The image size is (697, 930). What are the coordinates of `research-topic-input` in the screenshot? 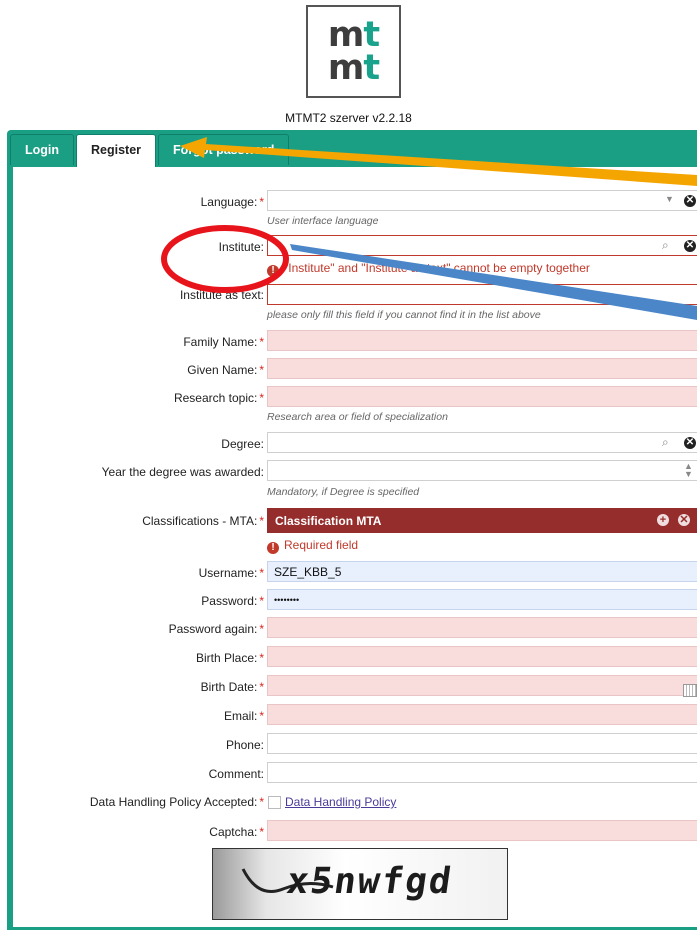 It's located at (482, 396).